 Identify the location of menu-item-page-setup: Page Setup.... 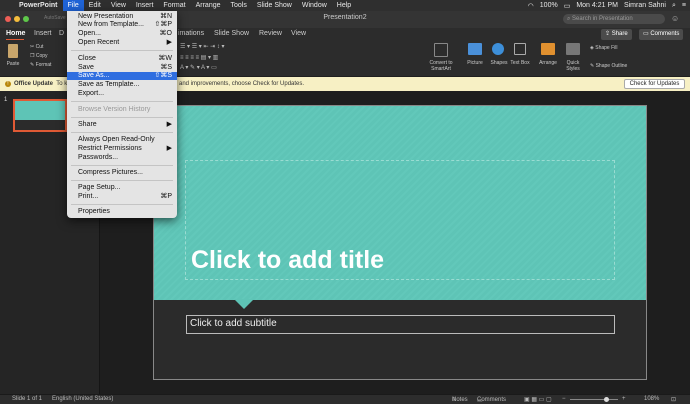
(122, 188).